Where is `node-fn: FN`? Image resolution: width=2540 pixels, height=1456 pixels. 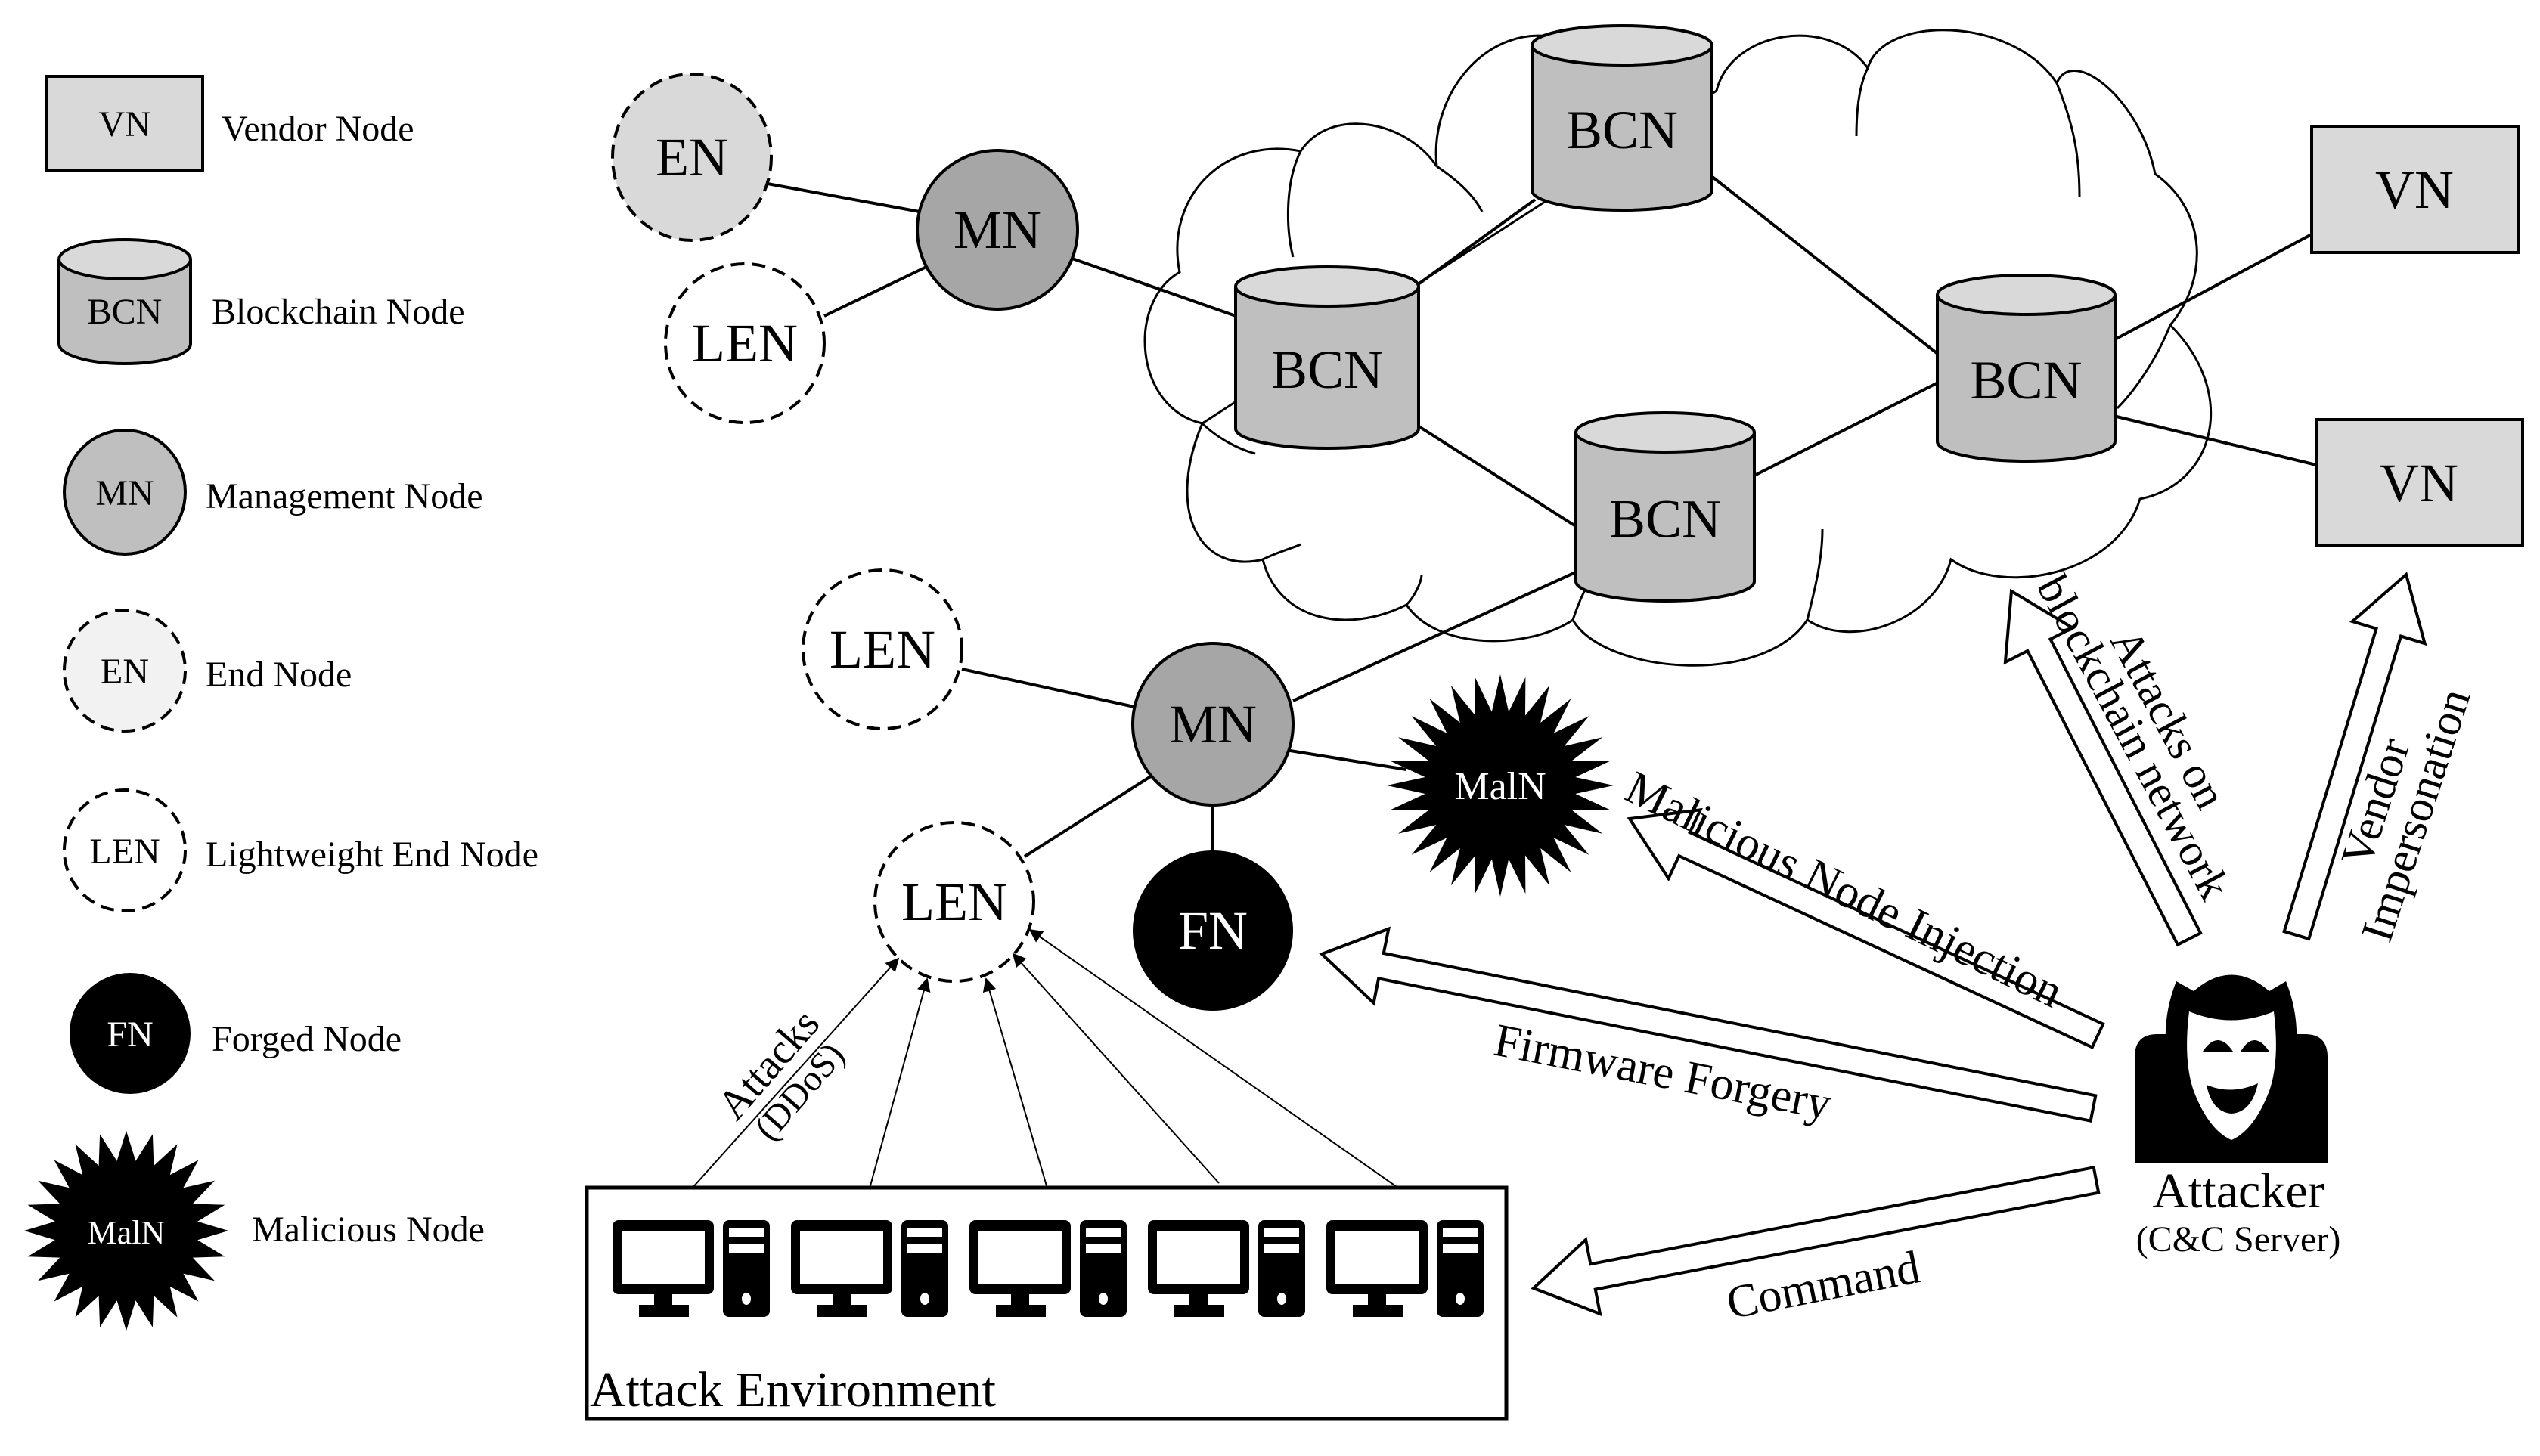
node-fn: FN is located at coordinates (1213, 930).